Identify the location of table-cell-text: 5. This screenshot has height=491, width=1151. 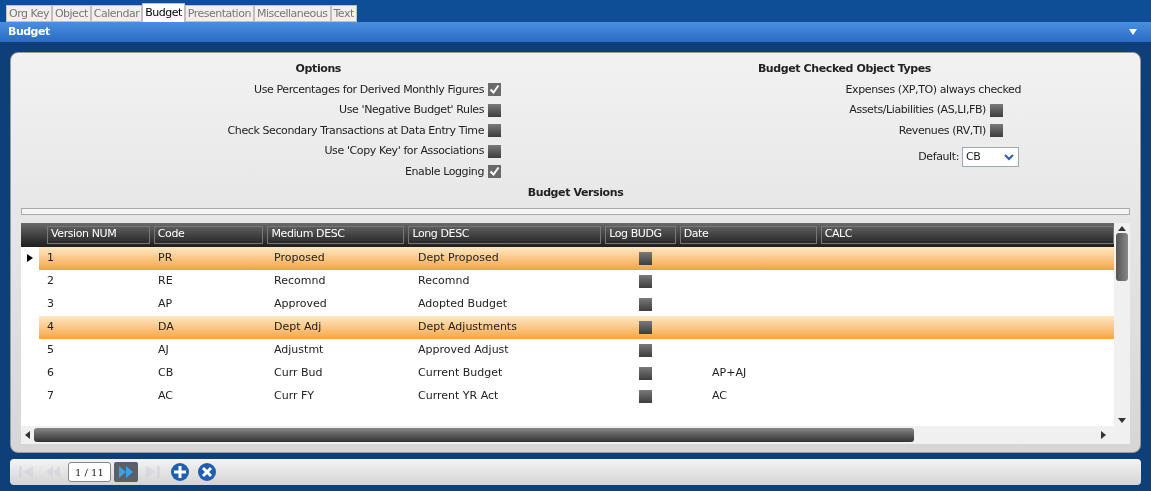
(50, 349).